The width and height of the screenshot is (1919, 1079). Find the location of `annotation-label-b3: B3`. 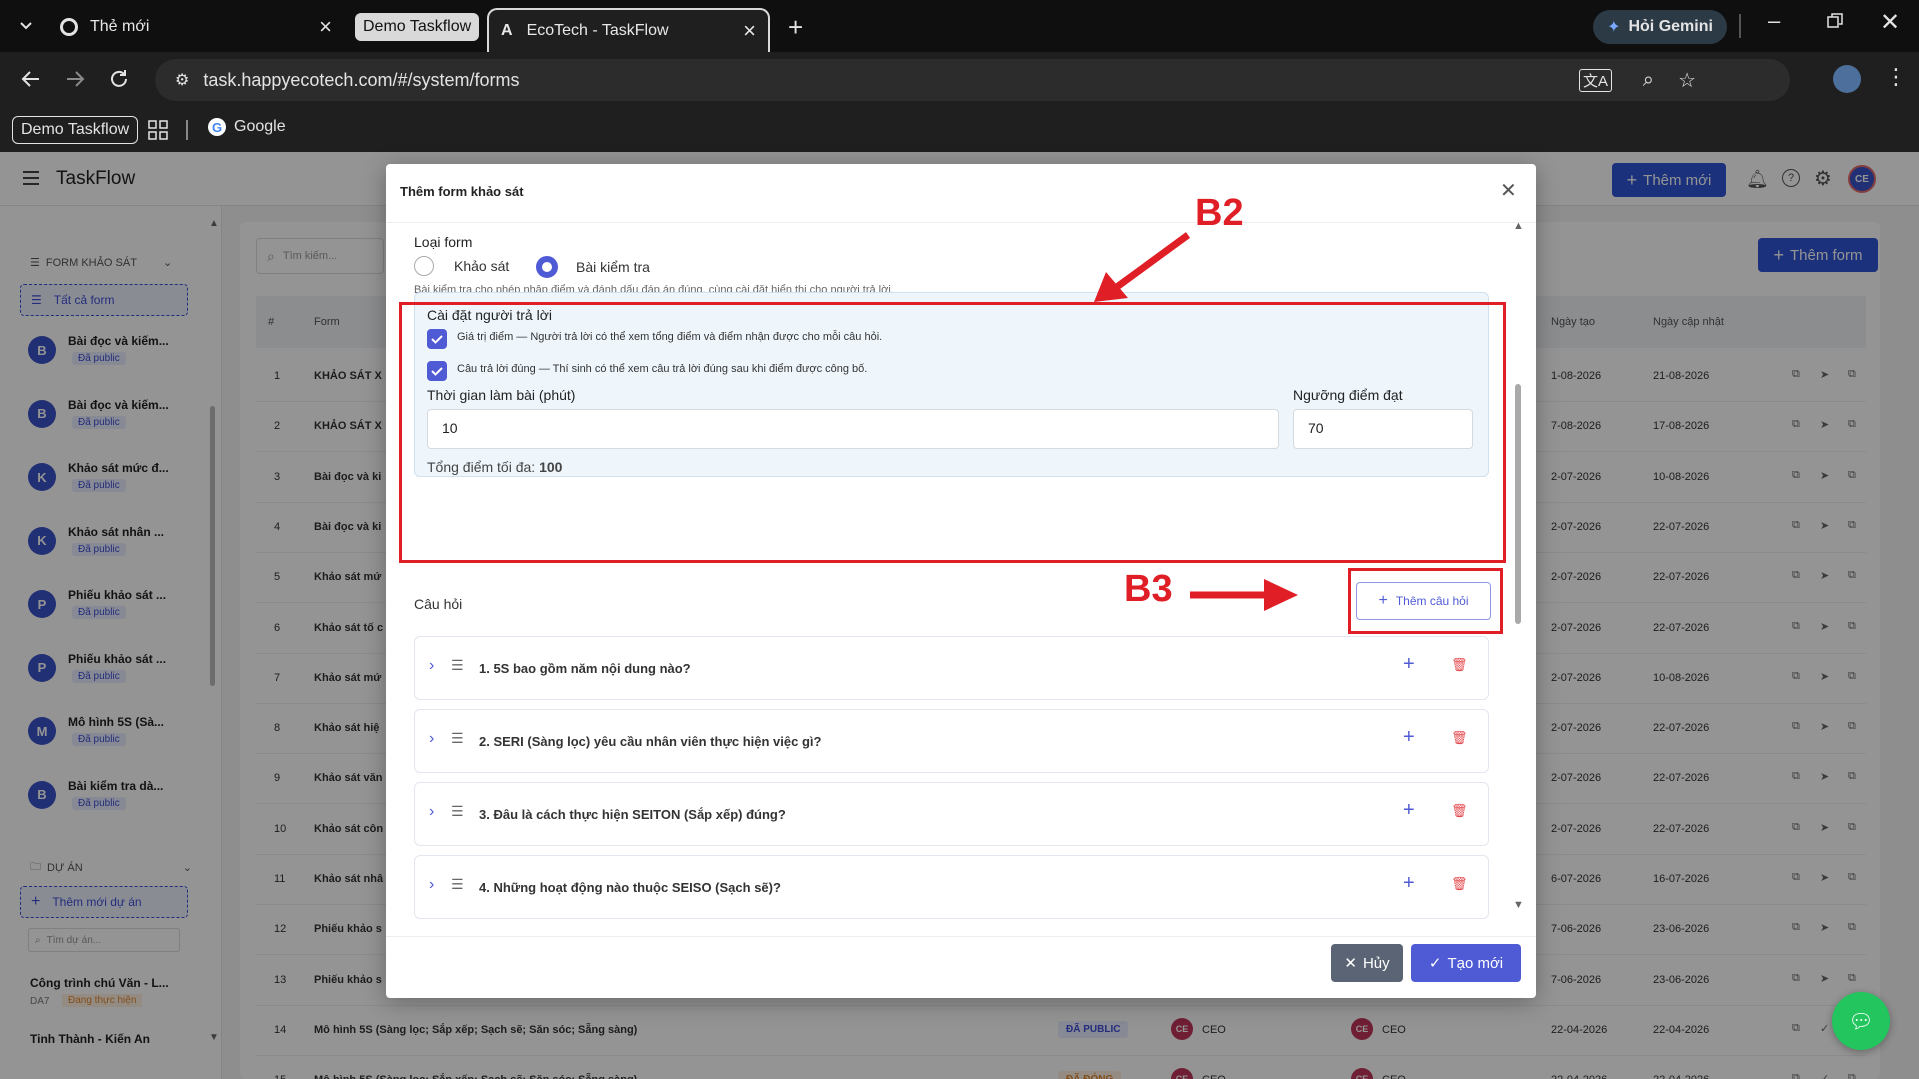

annotation-label-b3: B3 is located at coordinates (1148, 589).